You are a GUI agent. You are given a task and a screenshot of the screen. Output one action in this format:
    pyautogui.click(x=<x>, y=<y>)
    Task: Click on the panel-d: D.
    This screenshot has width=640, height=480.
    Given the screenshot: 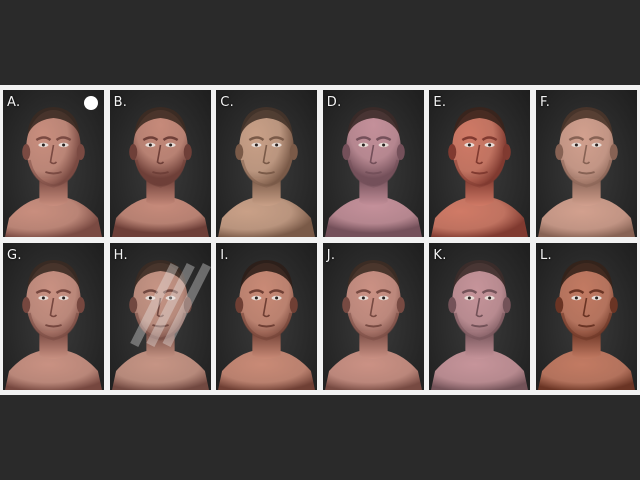 What is the action you would take?
    pyautogui.click(x=373, y=163)
    